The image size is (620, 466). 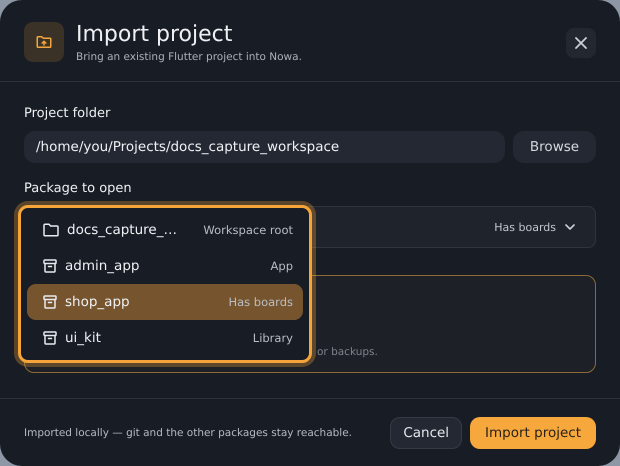 I want to click on field-label: Project folder, so click(x=68, y=114).